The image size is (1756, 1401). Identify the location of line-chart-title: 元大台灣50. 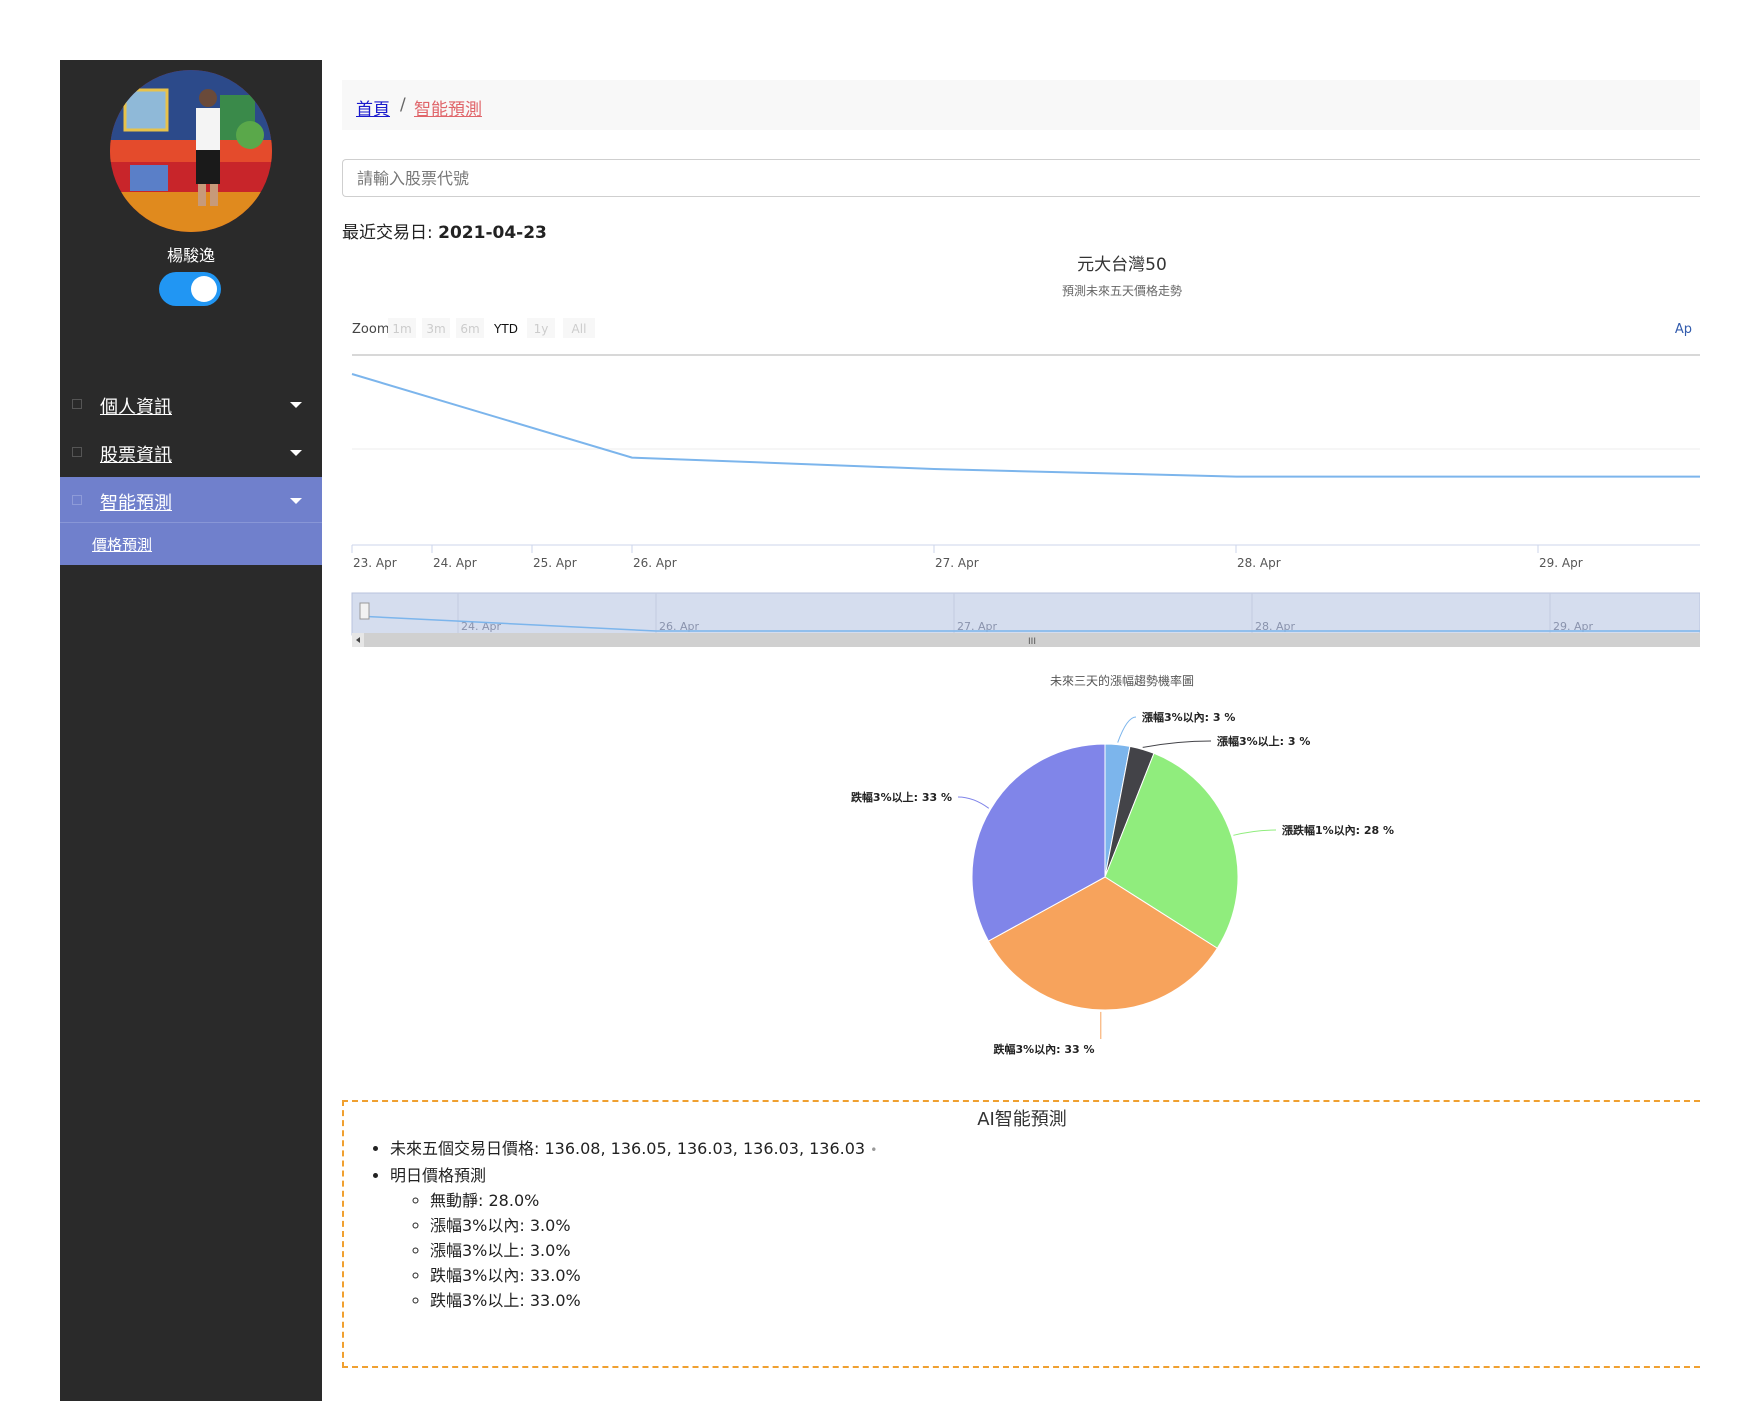
(1122, 265).